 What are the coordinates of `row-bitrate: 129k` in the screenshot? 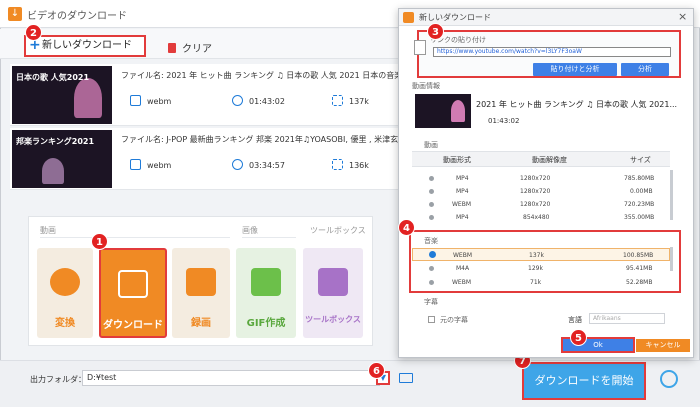 It's located at (535, 268).